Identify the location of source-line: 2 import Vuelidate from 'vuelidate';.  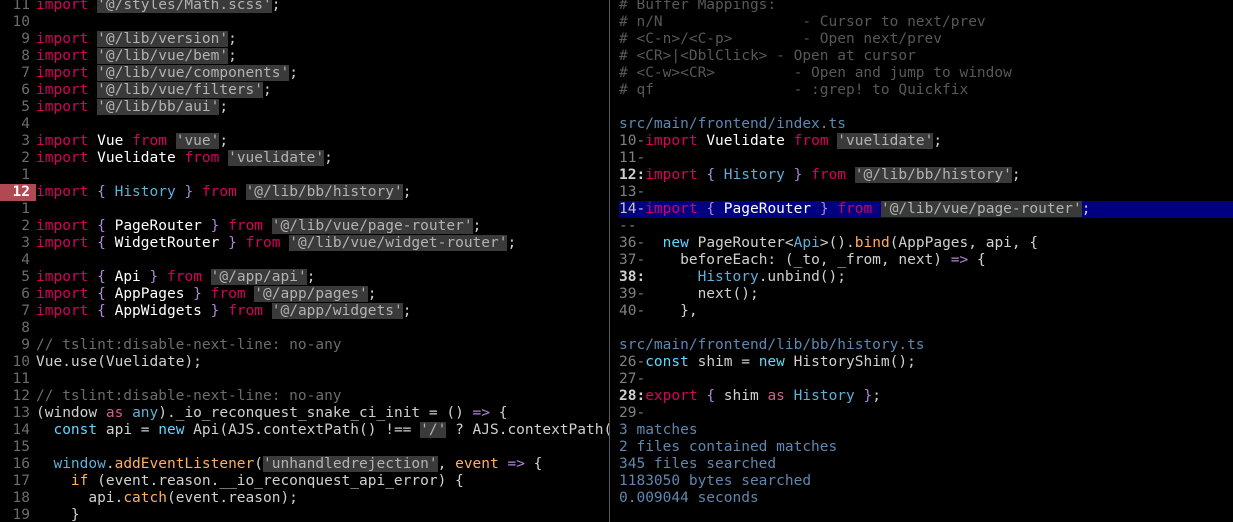
(304, 158).